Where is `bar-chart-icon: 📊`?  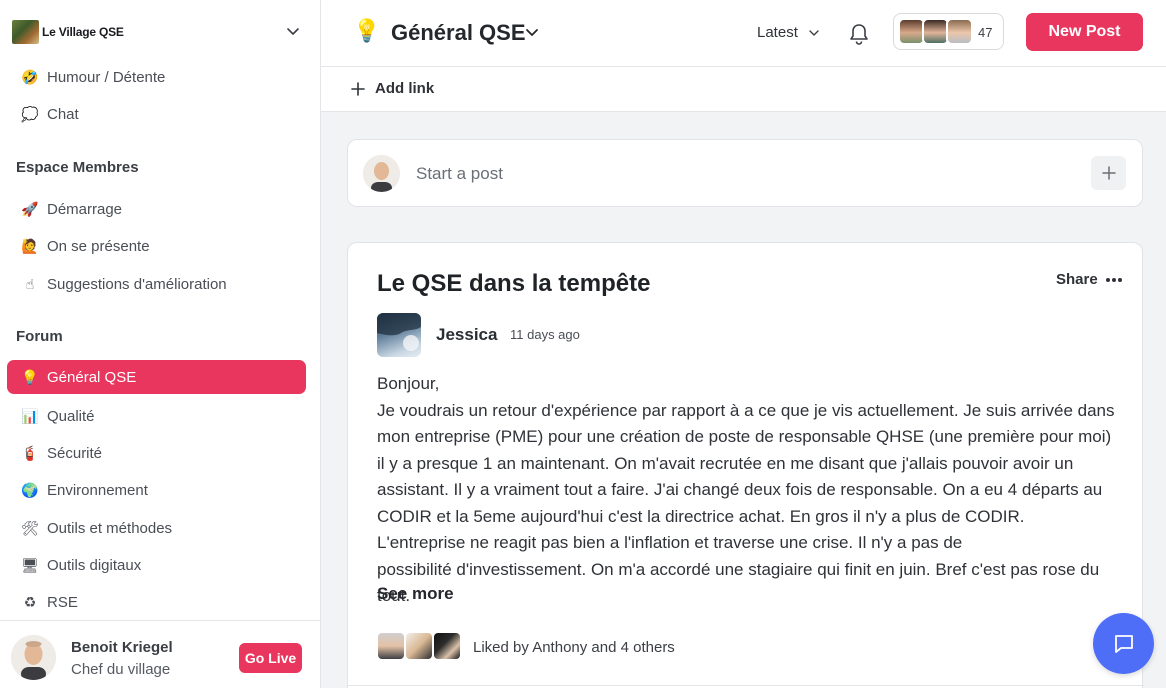
bar-chart-icon: 📊 is located at coordinates (30, 415).